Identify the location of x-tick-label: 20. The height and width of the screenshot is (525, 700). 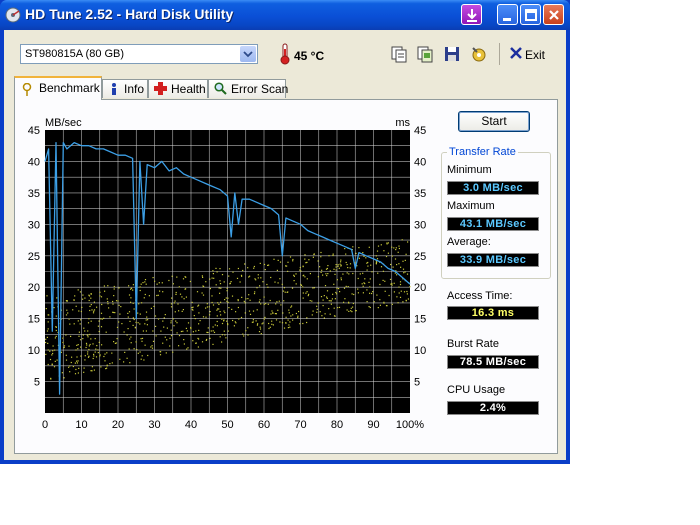
(118, 424).